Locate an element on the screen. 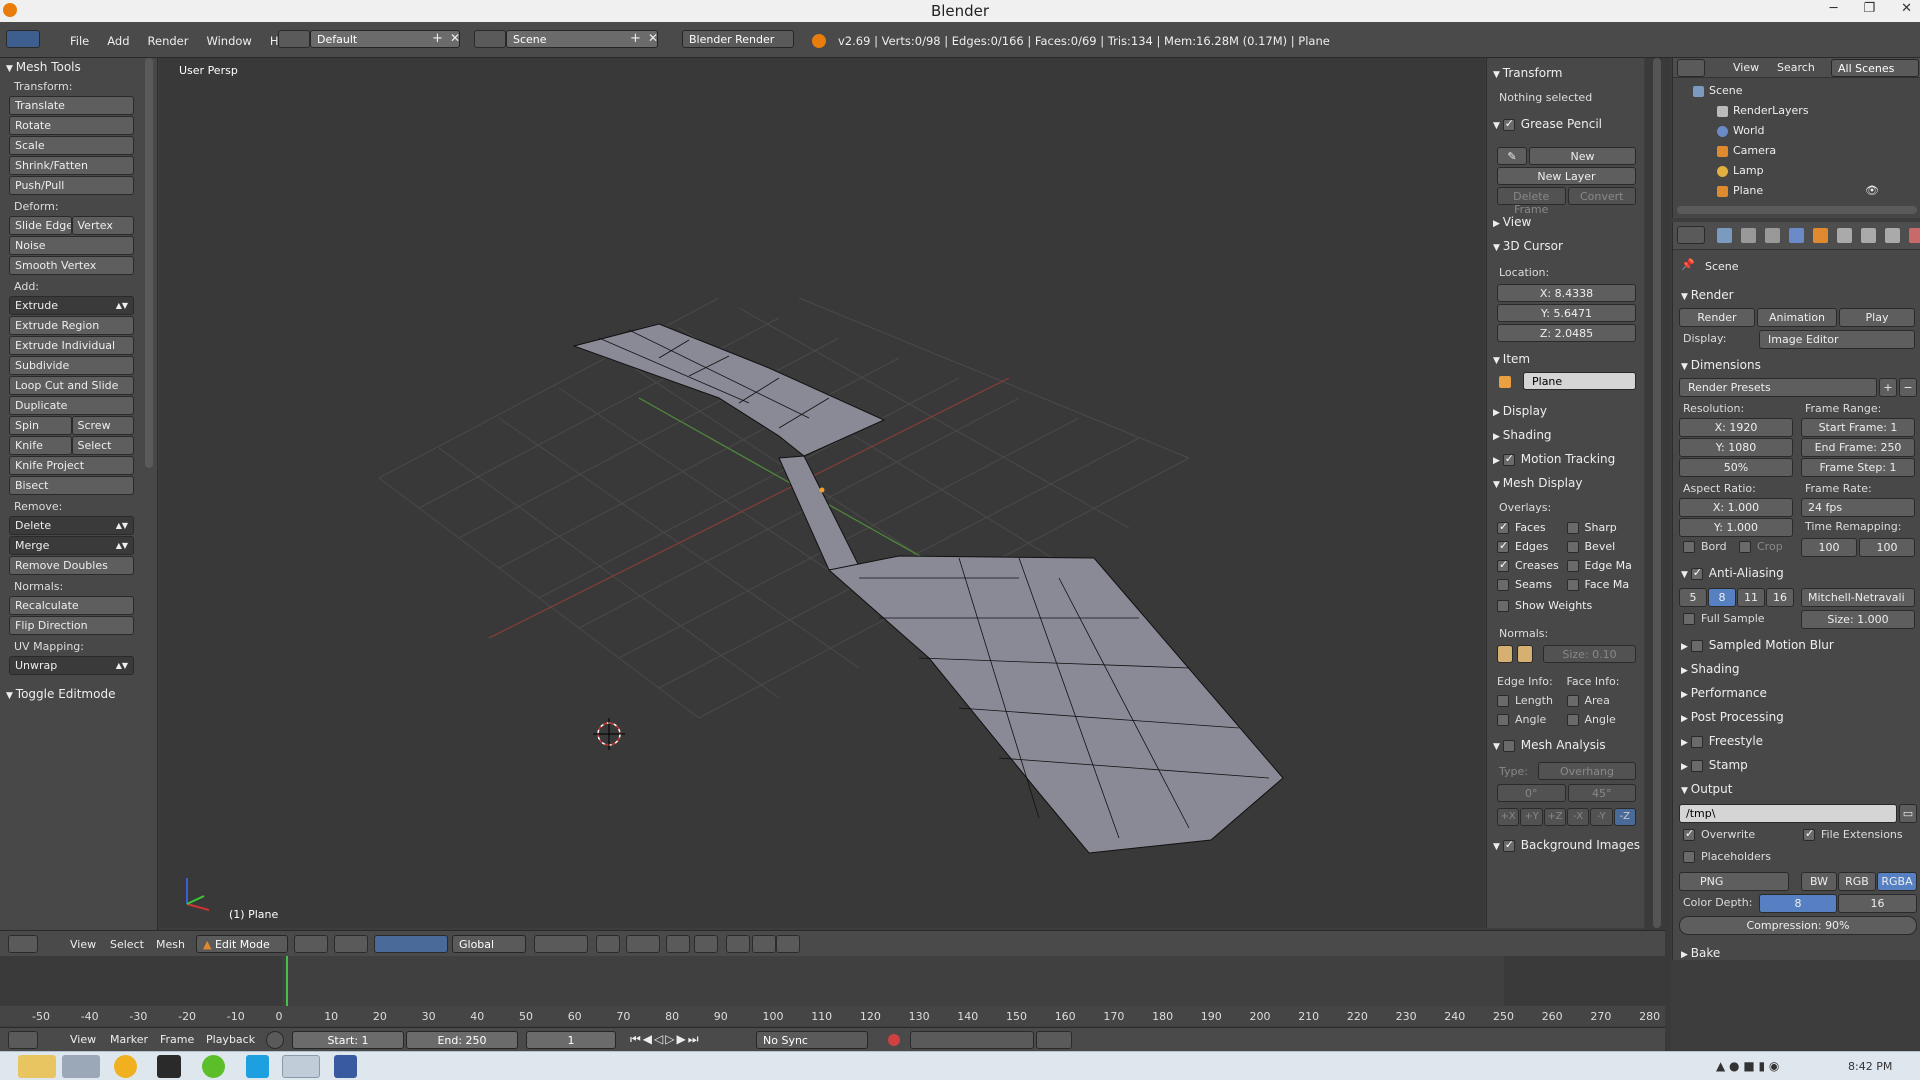 Image resolution: width=1920 pixels, height=1080 pixels. full-sample-toggle: Full Sample is located at coordinates (1724, 618).